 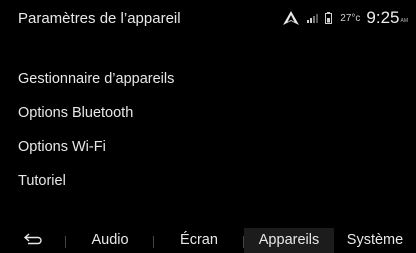 I want to click on menu-item-wifi-options: Options Wi-Fi, so click(x=208, y=147).